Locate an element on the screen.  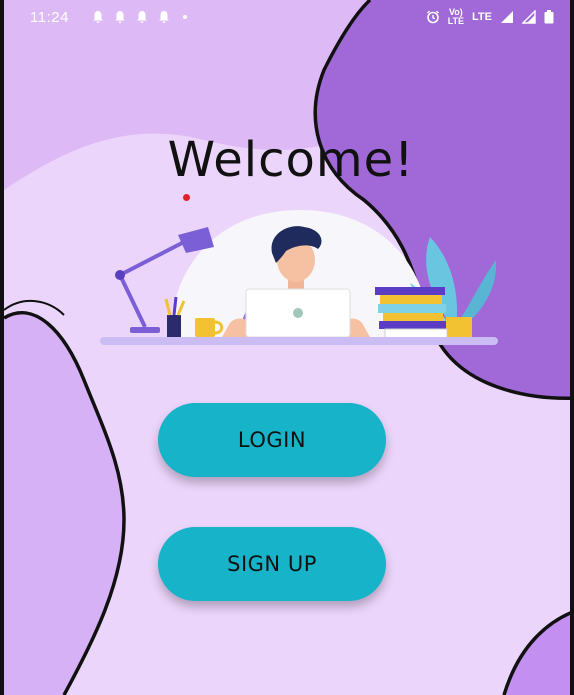
red-dot is located at coordinates (186, 197).